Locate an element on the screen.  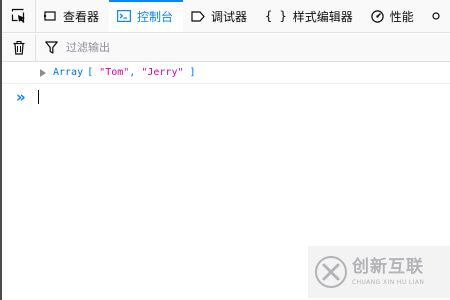
performance-icon is located at coordinates (377, 16).